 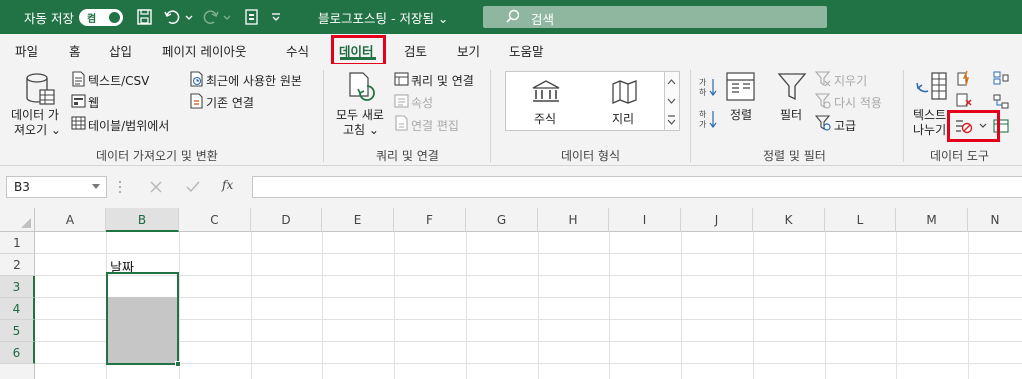 What do you see at coordinates (17, 353) in the screenshot?
I see `row-header-6: 6` at bounding box center [17, 353].